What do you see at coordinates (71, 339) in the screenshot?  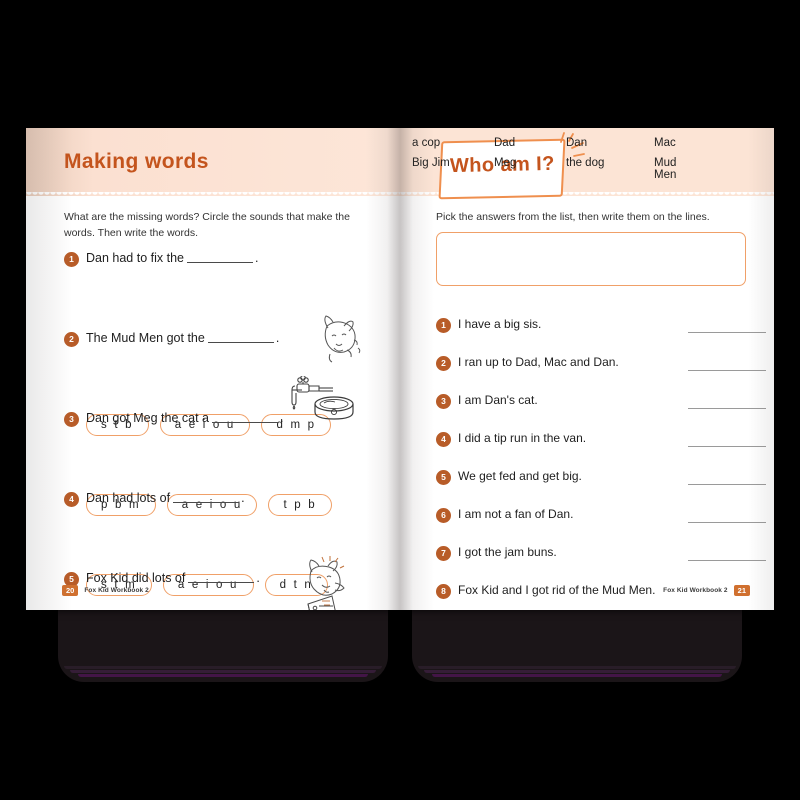 I see `question-number-badge: 2` at bounding box center [71, 339].